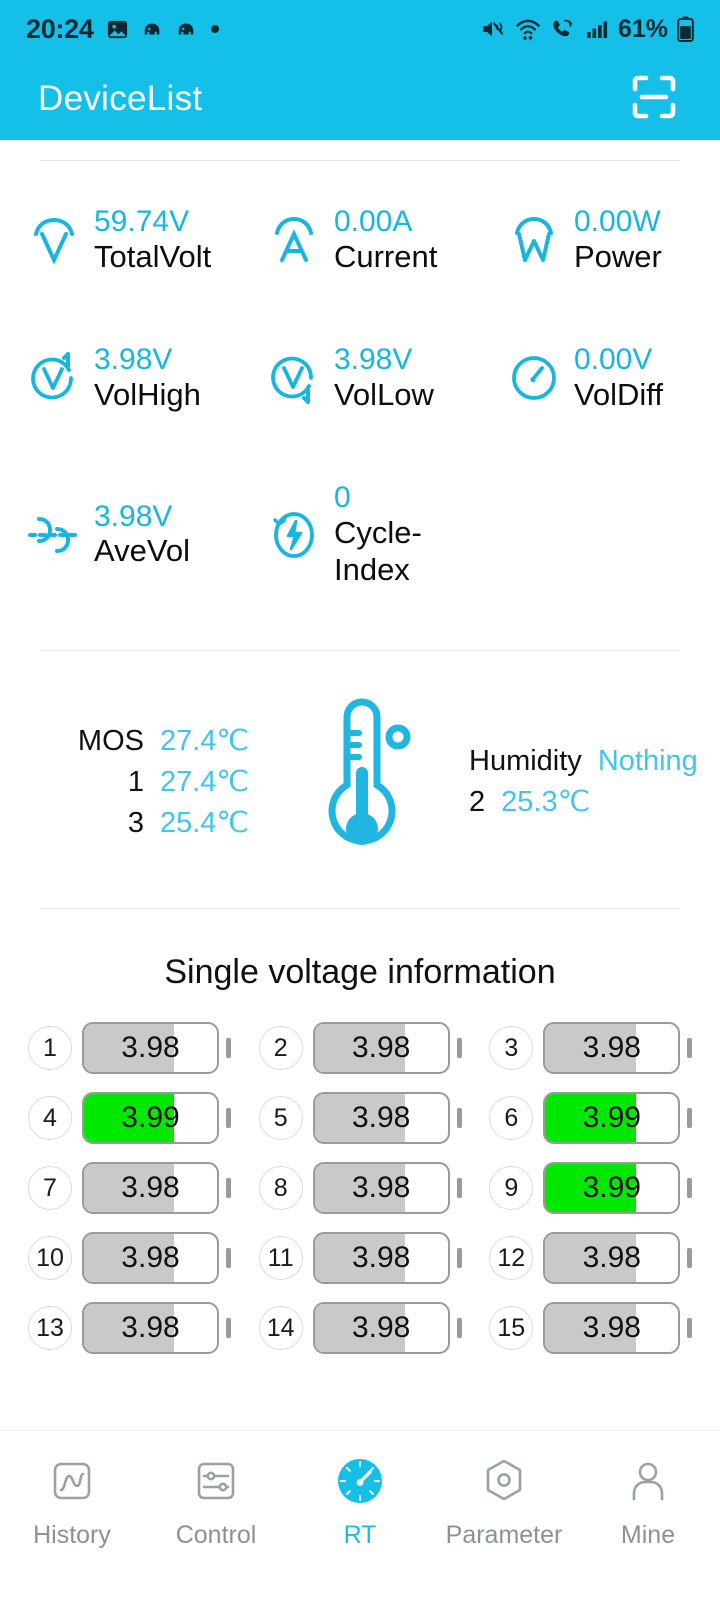  What do you see at coordinates (525, 760) in the screenshot?
I see `humidity-label: Humidity` at bounding box center [525, 760].